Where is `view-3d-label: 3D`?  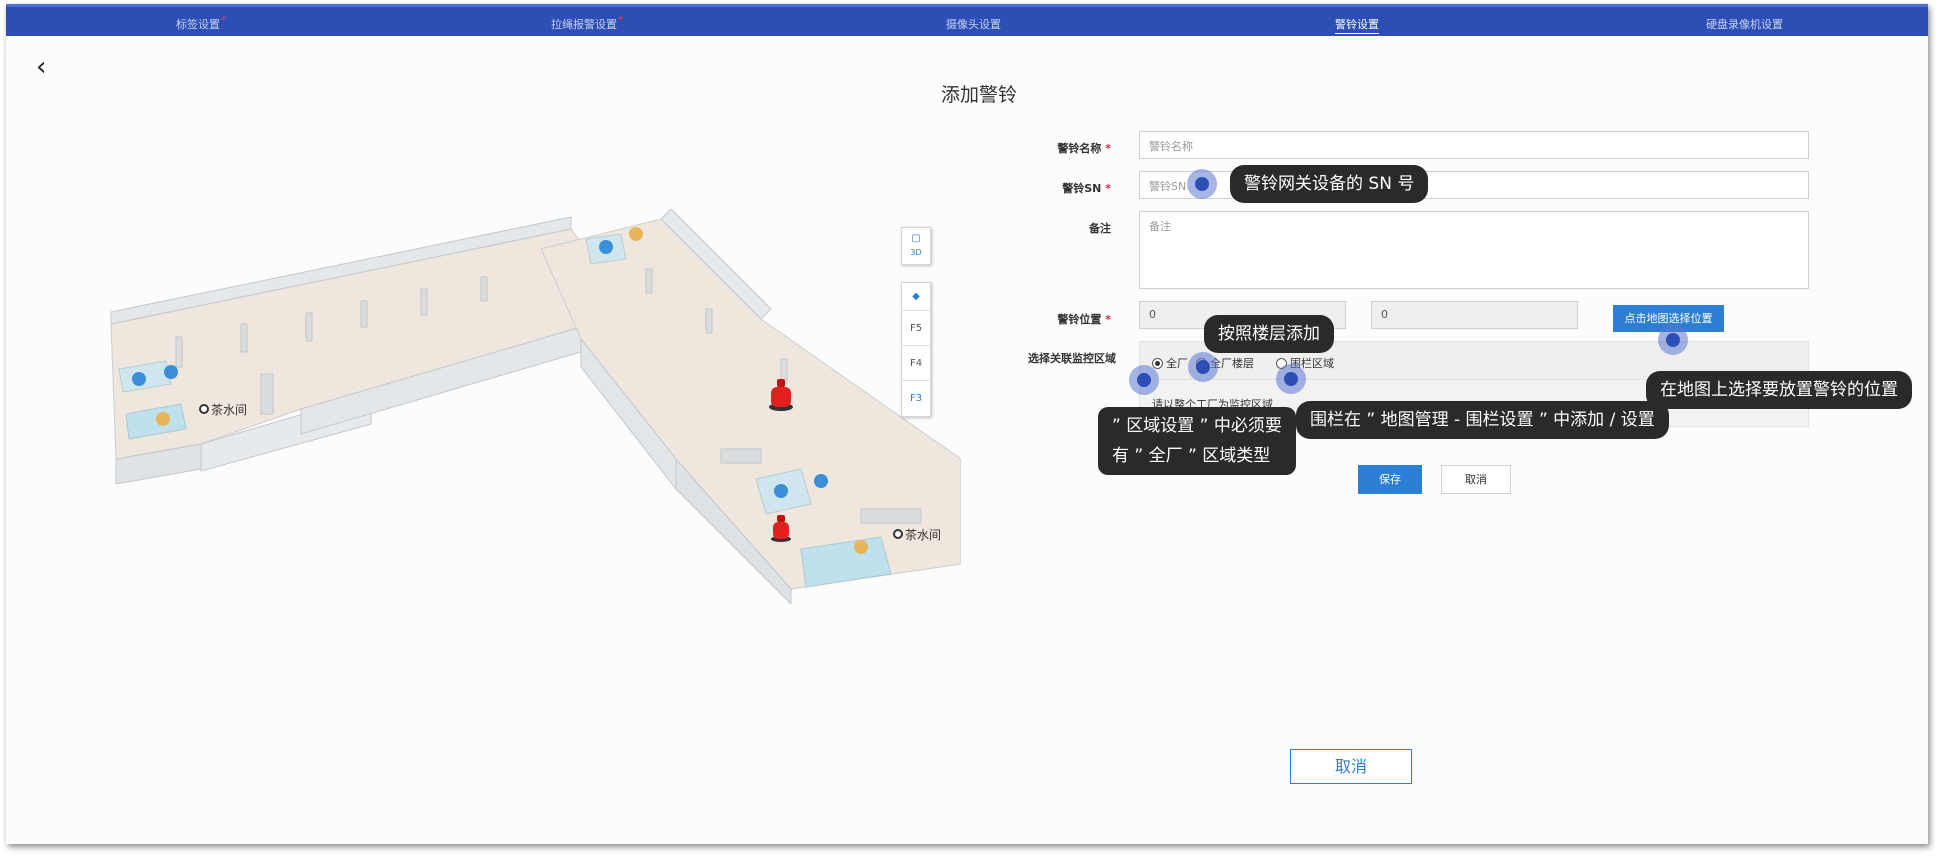
view-3d-label: 3D is located at coordinates (916, 252).